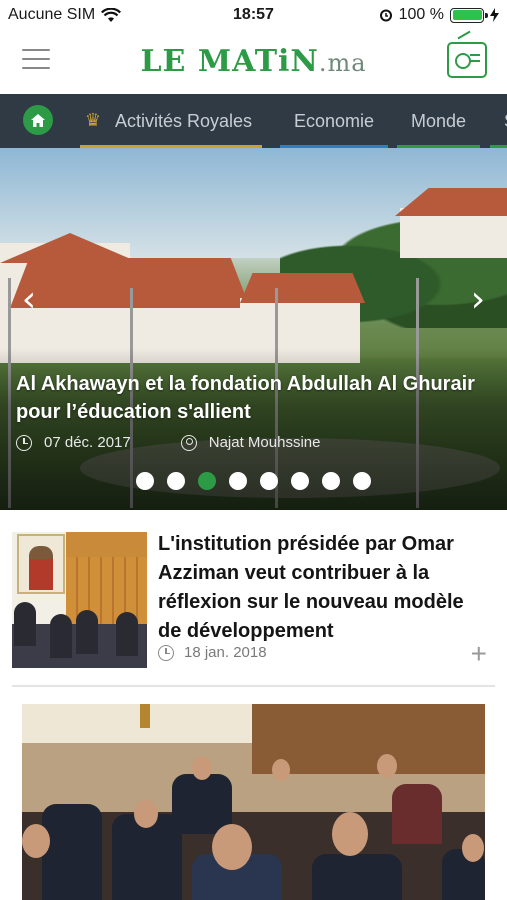 This screenshot has width=507, height=900. What do you see at coordinates (498, 121) in the screenshot?
I see `tab-more: S` at bounding box center [498, 121].